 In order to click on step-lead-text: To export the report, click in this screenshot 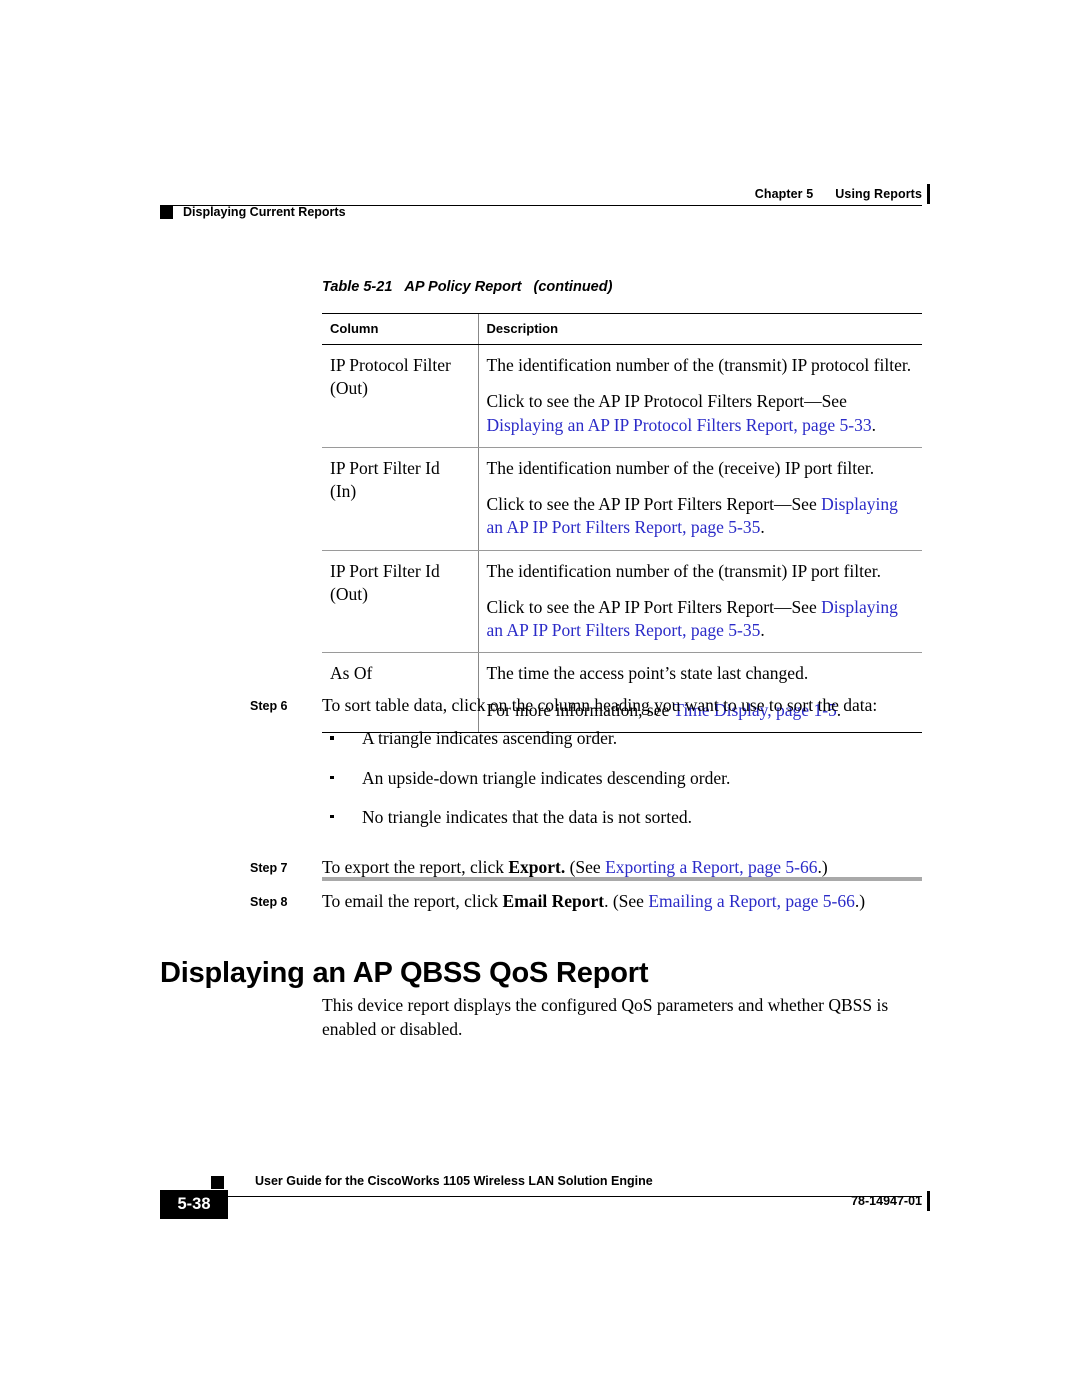, I will do `click(415, 867)`.